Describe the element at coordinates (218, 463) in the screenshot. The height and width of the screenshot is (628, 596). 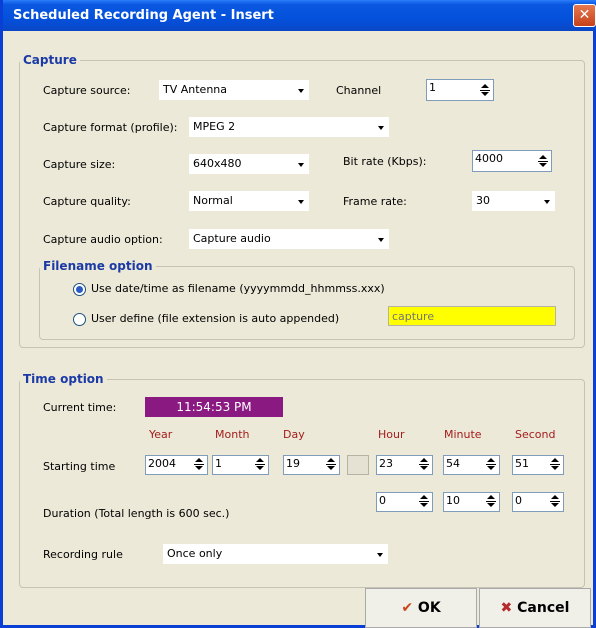
I see `start-month-value: 1` at that location.